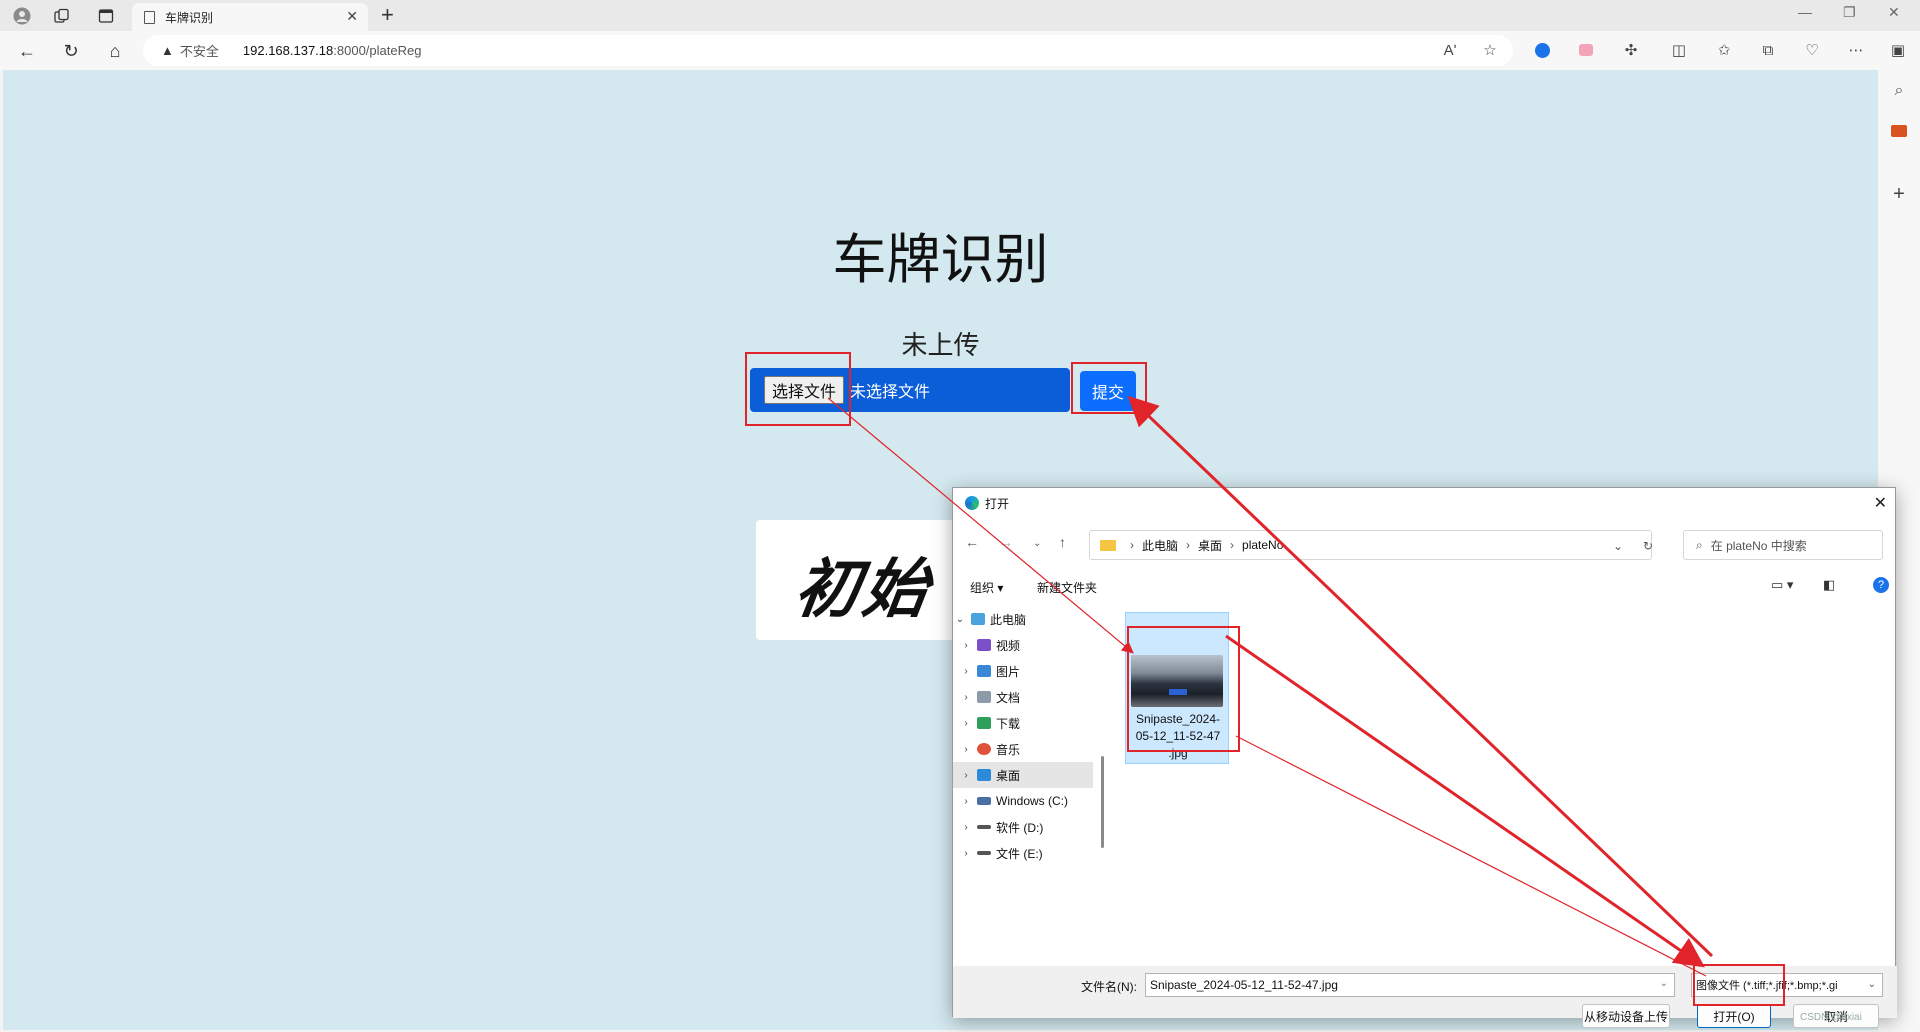 The image size is (1920, 1032). I want to click on nav-pane-scrollbar, so click(1102, 802).